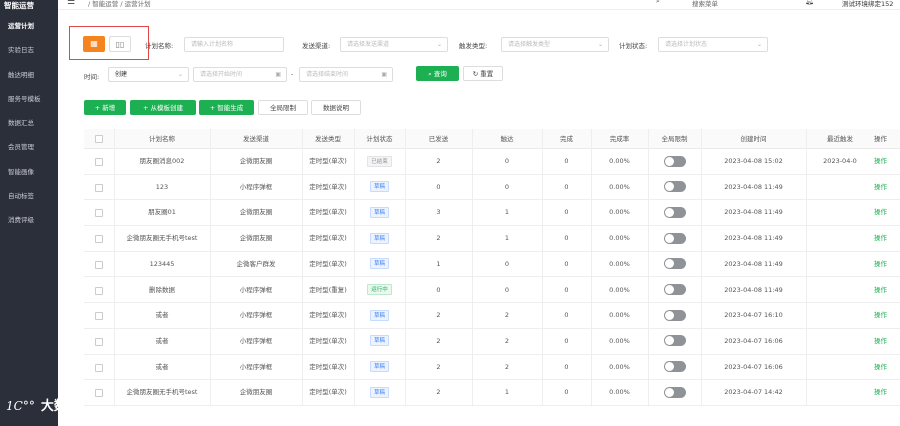 This screenshot has width=900, height=426. Describe the element at coordinates (29, 99) in the screenshot. I see `sidebar-item: 服务号模板` at that location.